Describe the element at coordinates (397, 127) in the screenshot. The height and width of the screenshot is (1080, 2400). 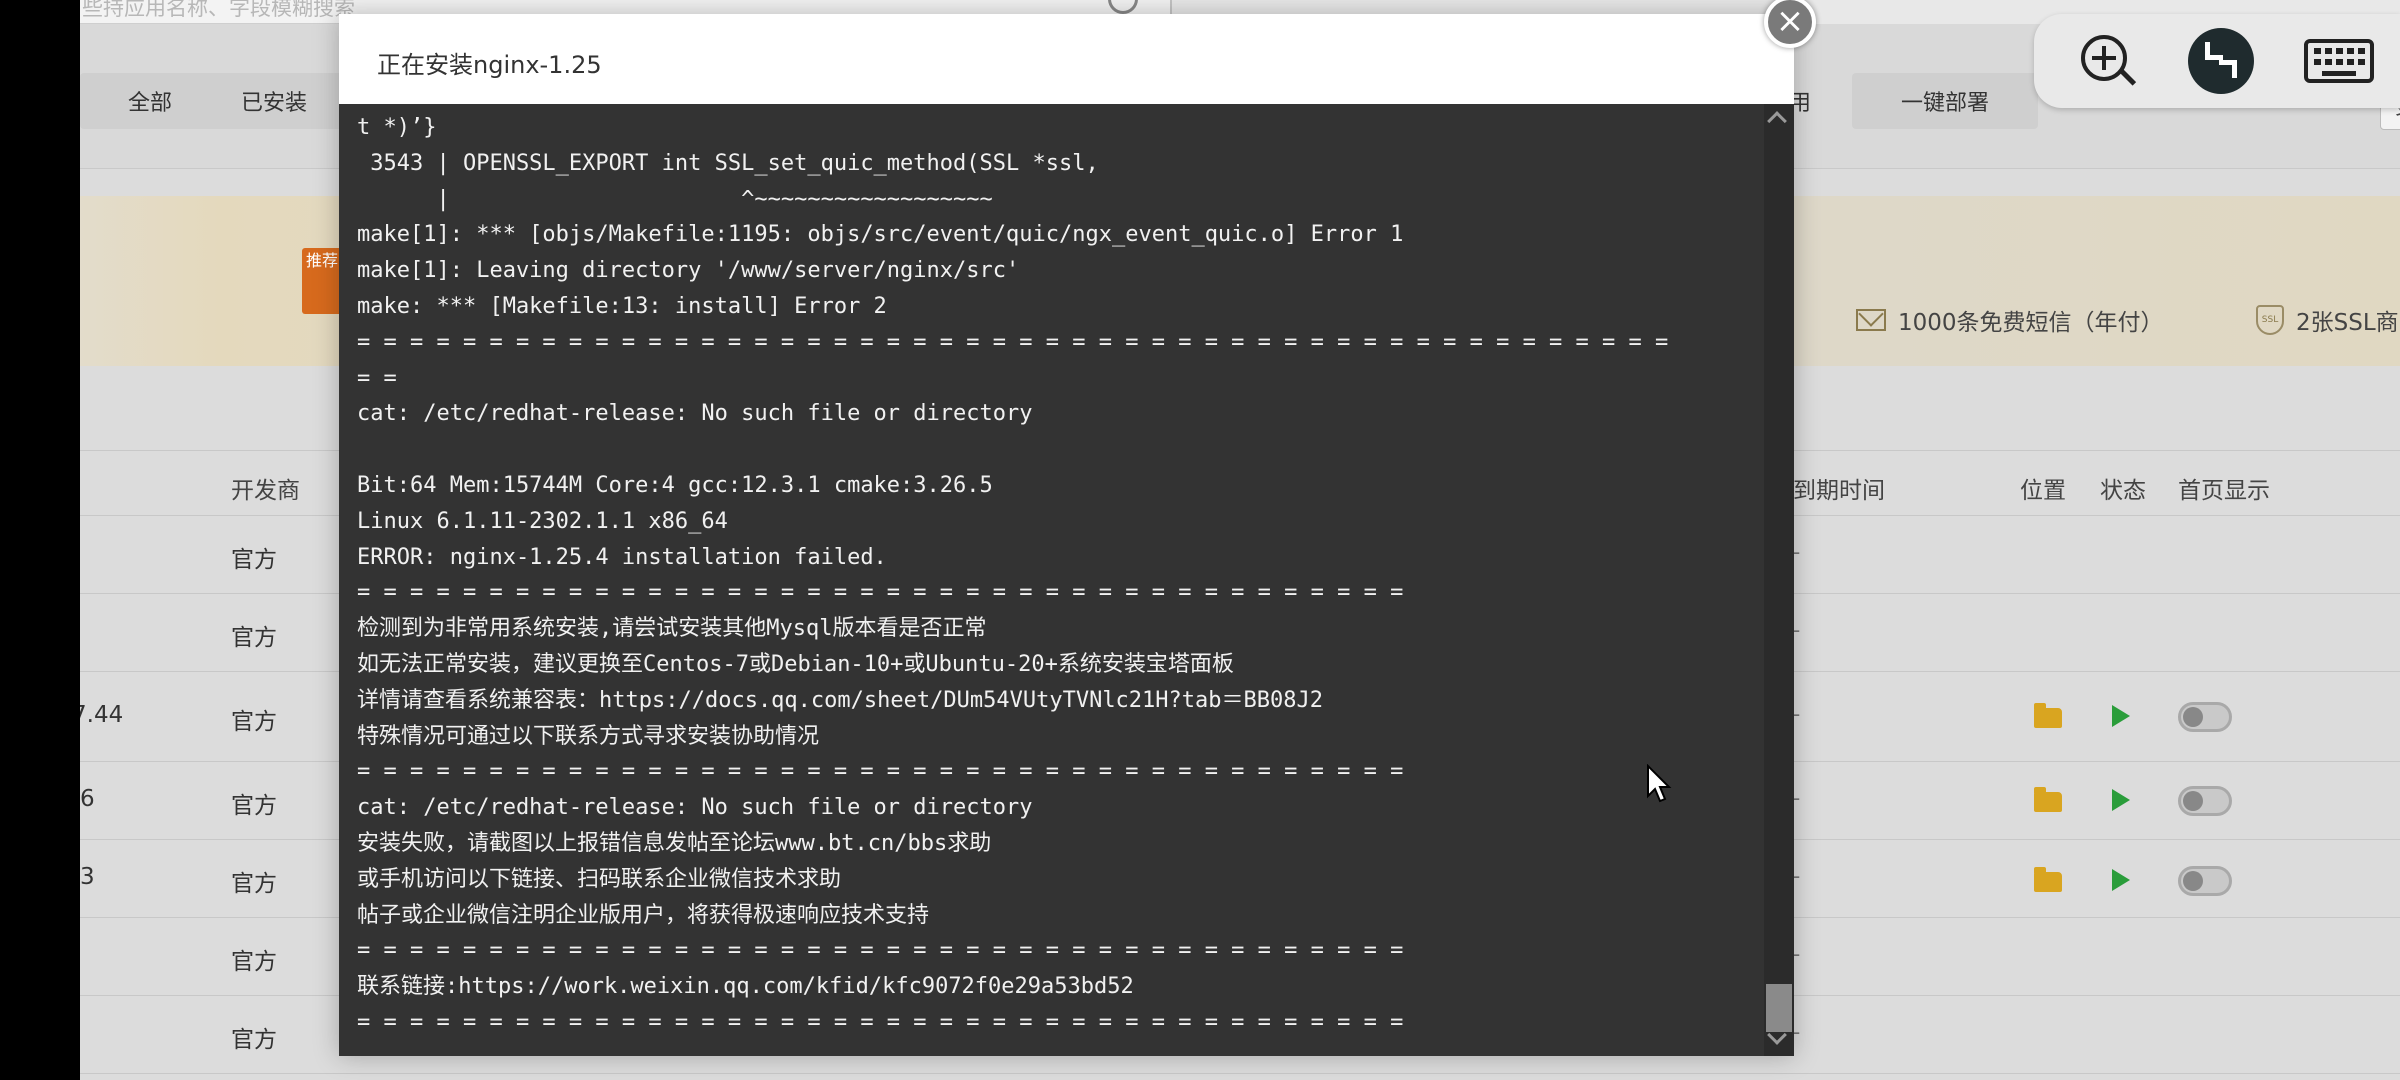
I see `terminal-line: t *)’}` at that location.